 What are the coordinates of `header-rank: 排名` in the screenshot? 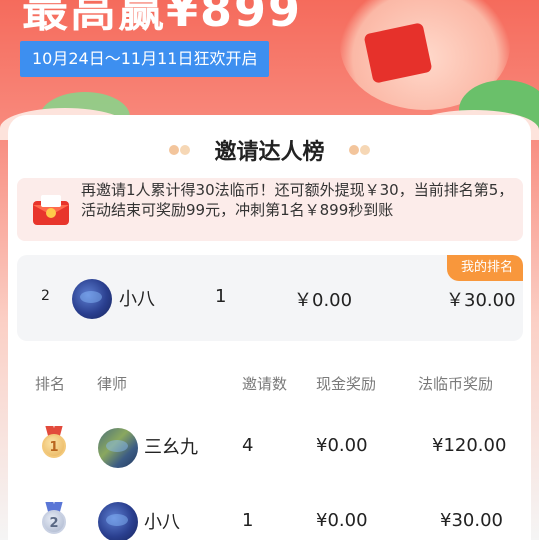 It's located at (50, 384).